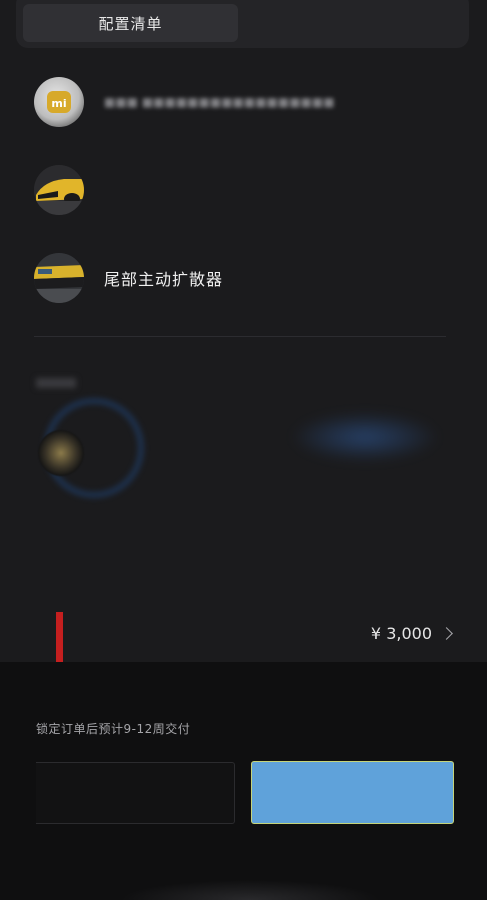 The width and height of the screenshot is (487, 900). I want to click on home-indicator-glow, so click(250, 890).